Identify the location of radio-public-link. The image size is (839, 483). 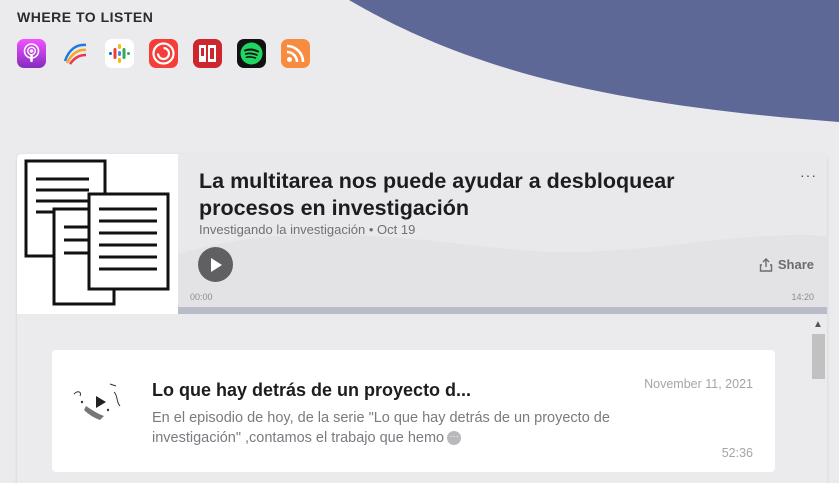
(207, 53).